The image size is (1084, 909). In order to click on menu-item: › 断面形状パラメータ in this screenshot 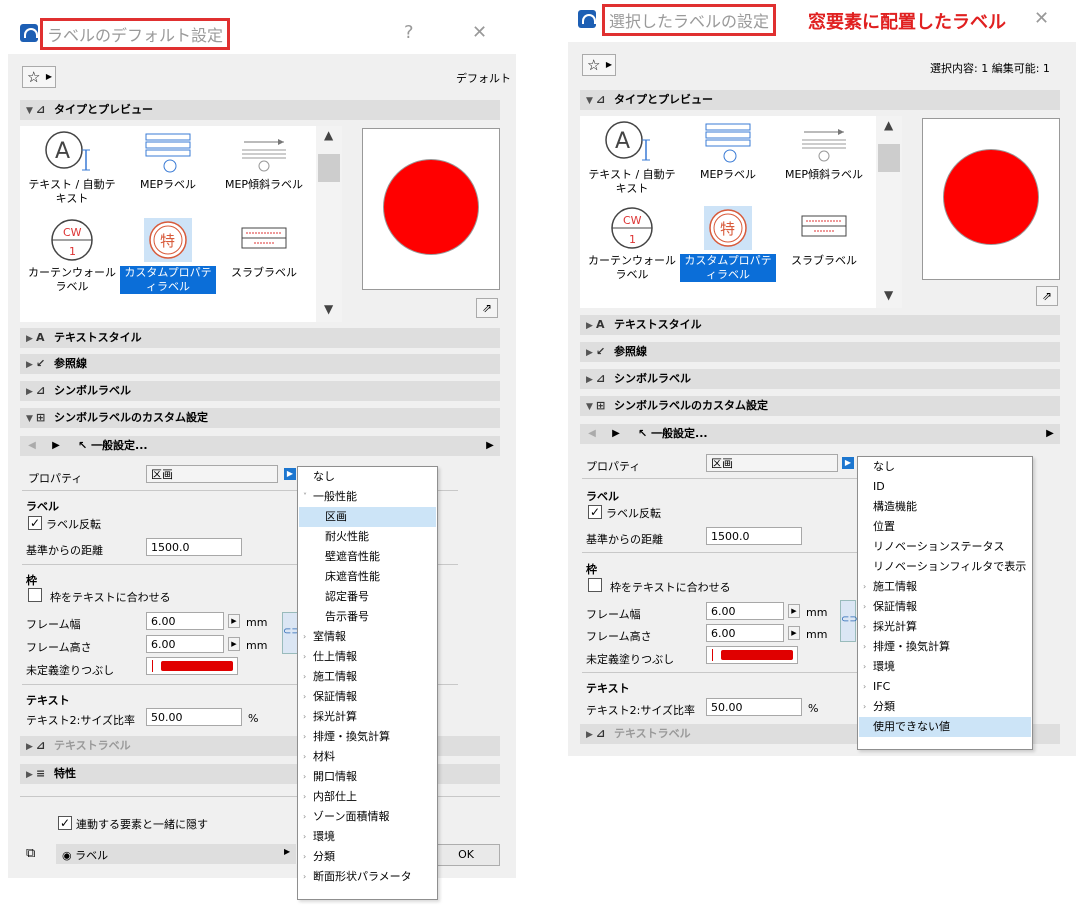, I will do `click(367, 877)`.